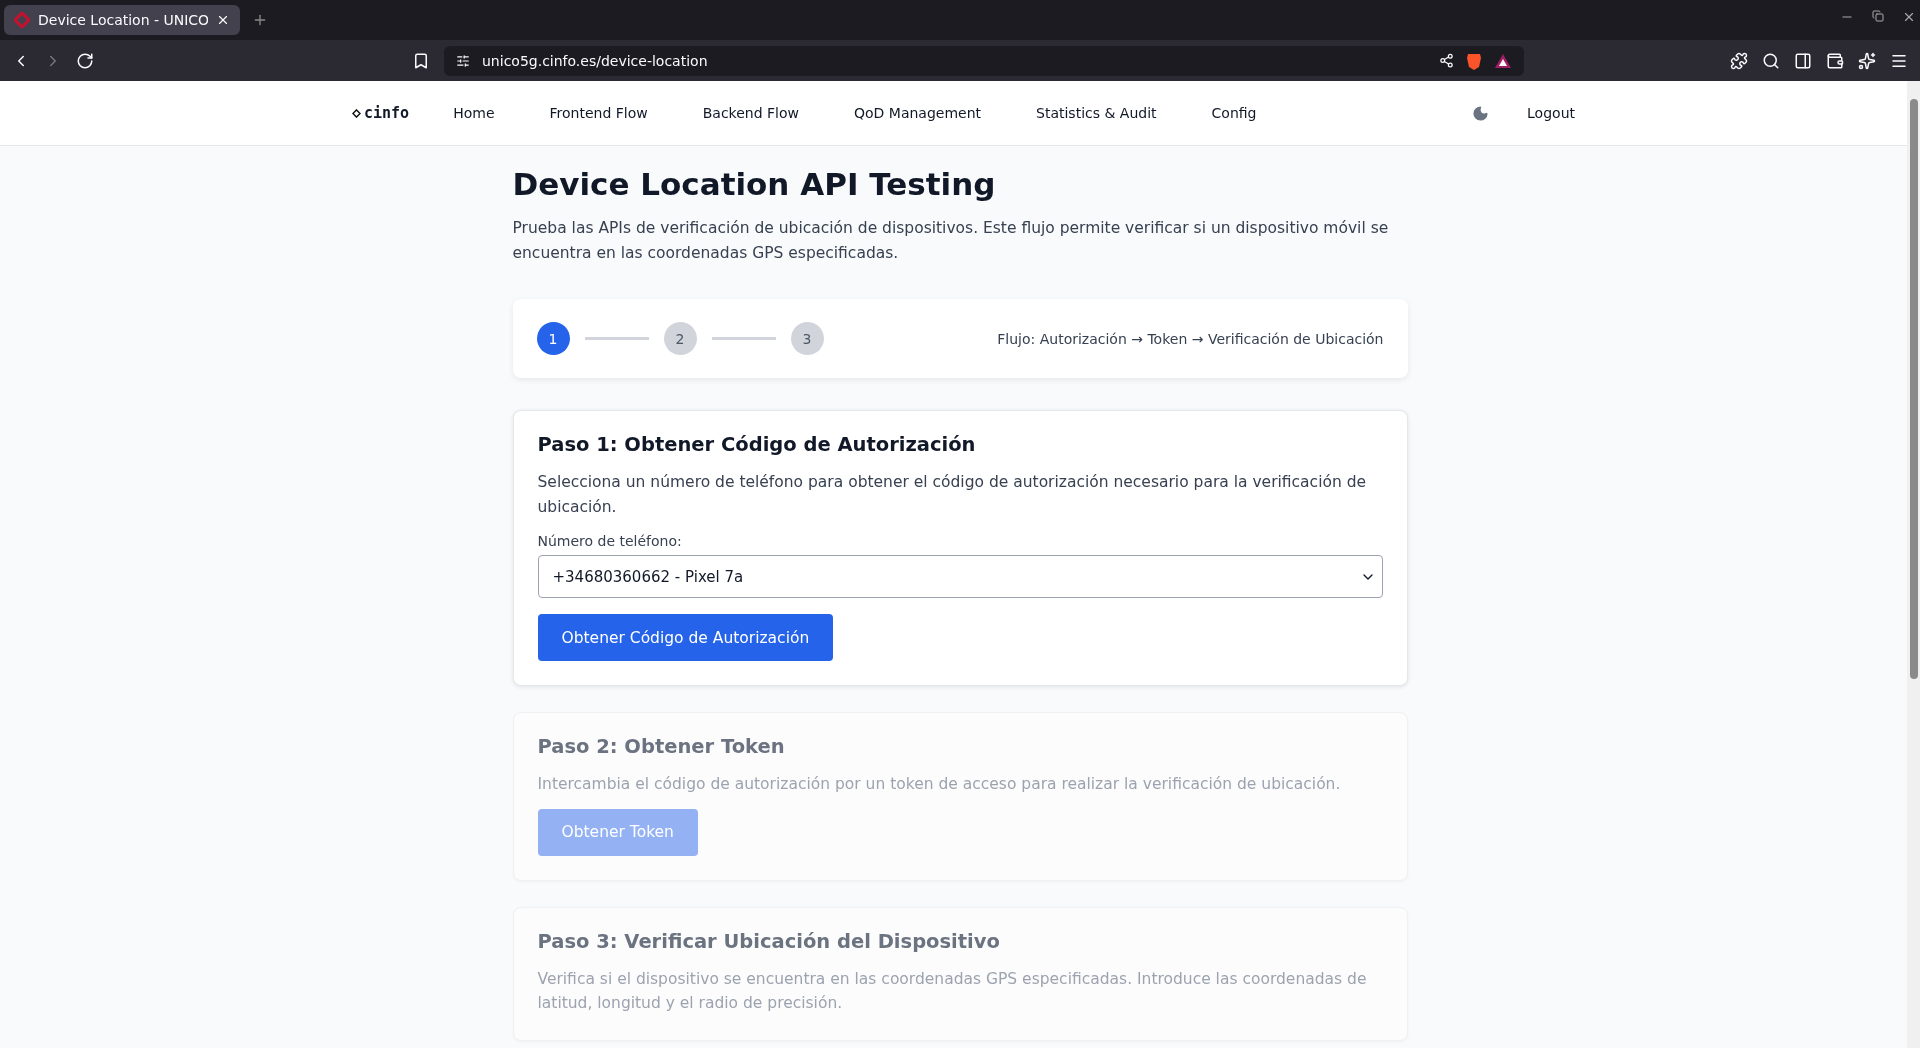 Image resolution: width=1920 pixels, height=1048 pixels. Describe the element at coordinates (984, 60) in the screenshot. I see `address-bar: unico5g.cinfo.es/device-location` at that location.